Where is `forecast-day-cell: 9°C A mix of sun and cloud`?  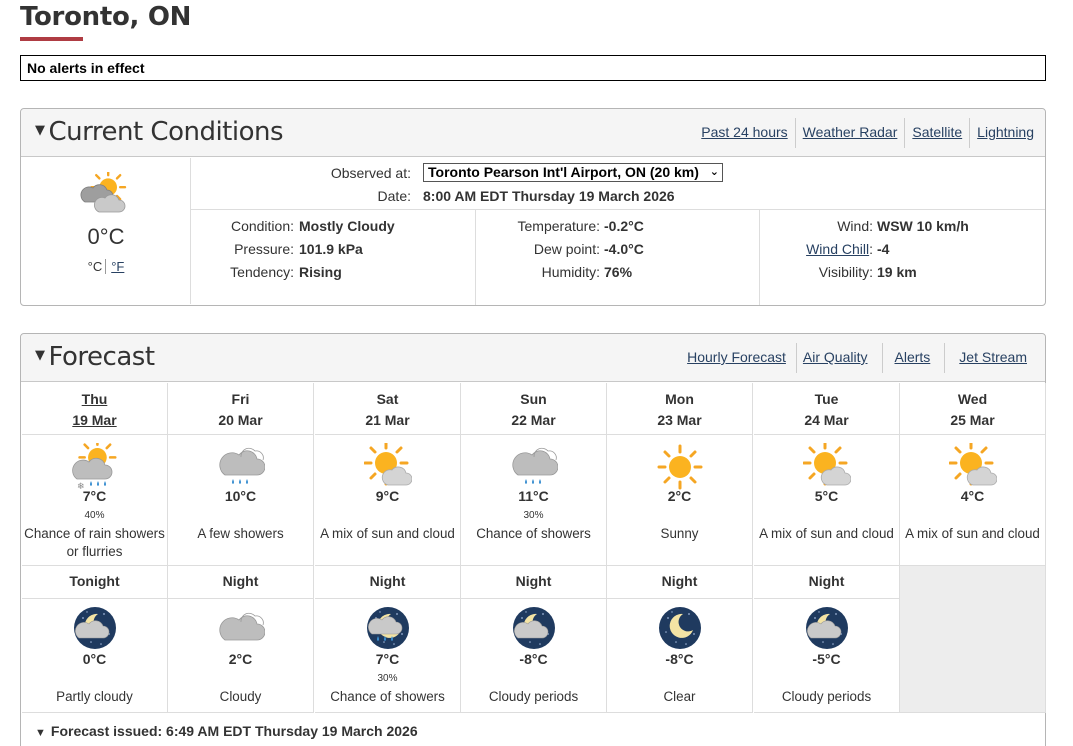
forecast-day-cell: 9°C A mix of sun and cloud is located at coordinates (388, 500).